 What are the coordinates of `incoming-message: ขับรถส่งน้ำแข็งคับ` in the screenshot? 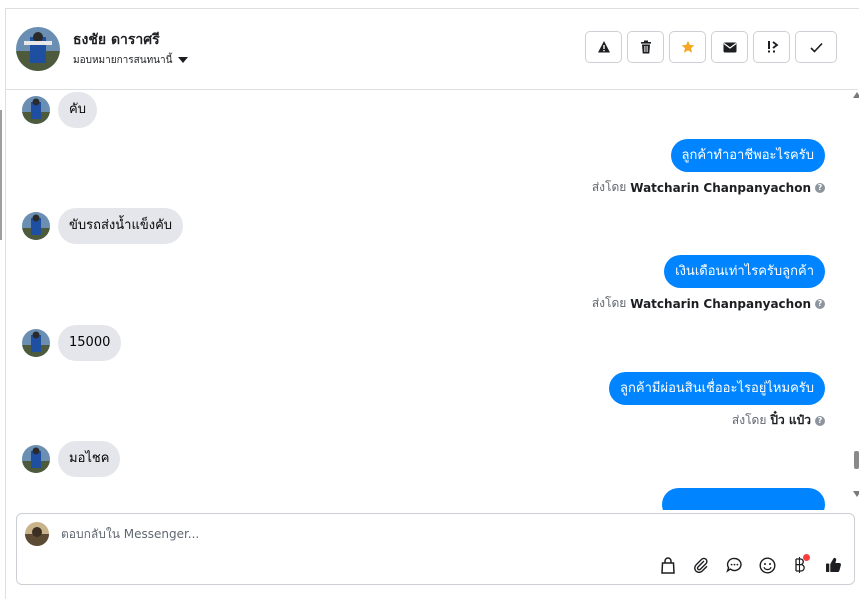 It's located at (103, 226).